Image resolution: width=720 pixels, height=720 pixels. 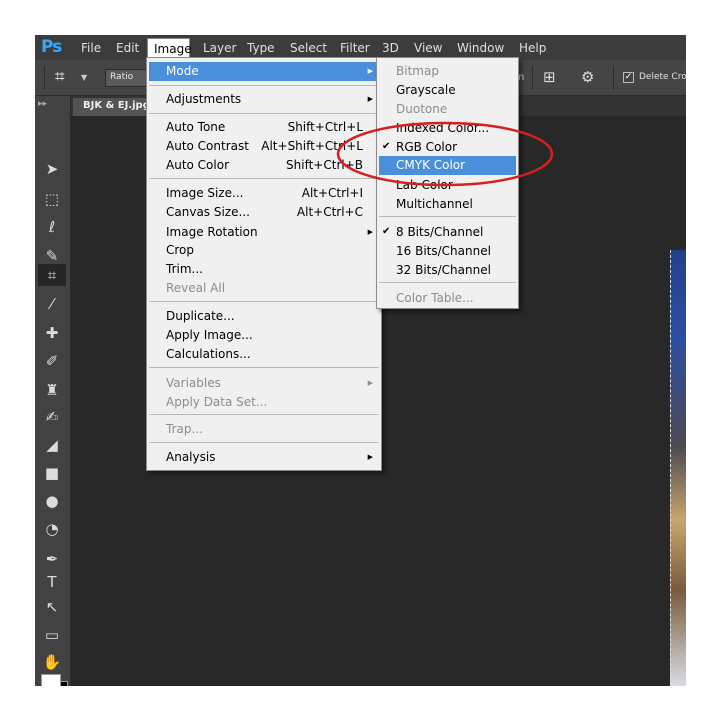 What do you see at coordinates (52, 445) in the screenshot?
I see `eraser-tool-icon: ◢` at bounding box center [52, 445].